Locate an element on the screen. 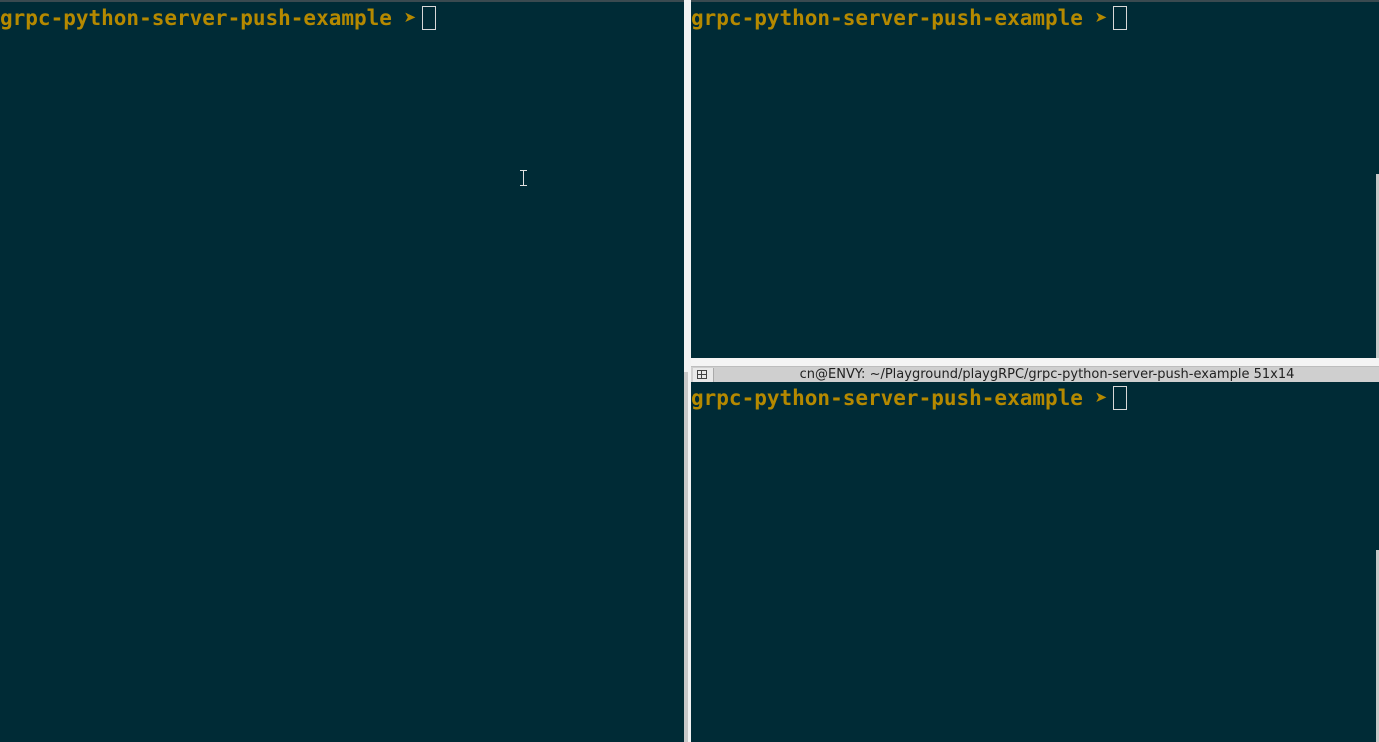  horizontal-pane-divider is located at coordinates (1035, 362).